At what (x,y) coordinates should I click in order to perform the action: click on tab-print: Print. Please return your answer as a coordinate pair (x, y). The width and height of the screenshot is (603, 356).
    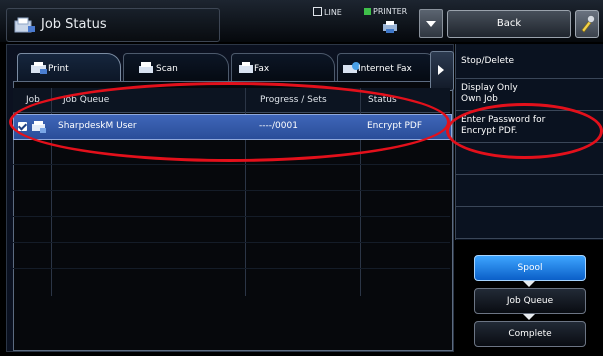
    Looking at the image, I should click on (69, 67).